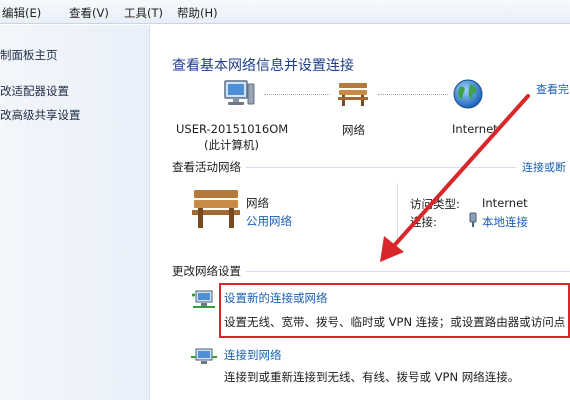 This screenshot has width=570, height=400. I want to click on red-arrow-annotation, so click(455, 178).